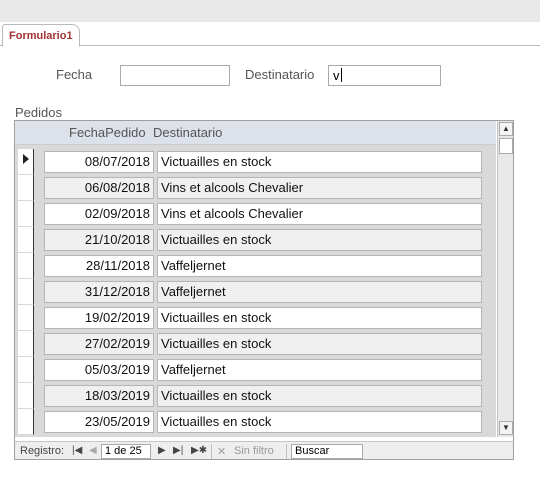 The height and width of the screenshot is (486, 540). What do you see at coordinates (199, 450) in the screenshot?
I see `new-record-icon: ▶✱` at bounding box center [199, 450].